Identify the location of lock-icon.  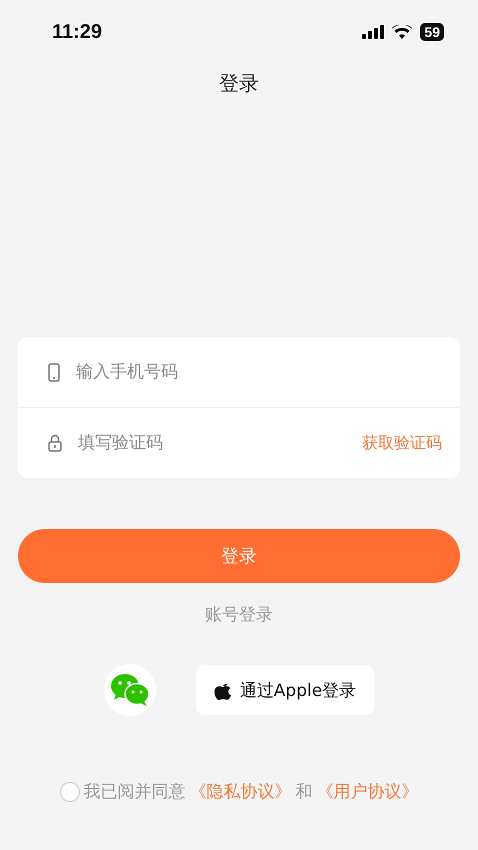
(55, 443).